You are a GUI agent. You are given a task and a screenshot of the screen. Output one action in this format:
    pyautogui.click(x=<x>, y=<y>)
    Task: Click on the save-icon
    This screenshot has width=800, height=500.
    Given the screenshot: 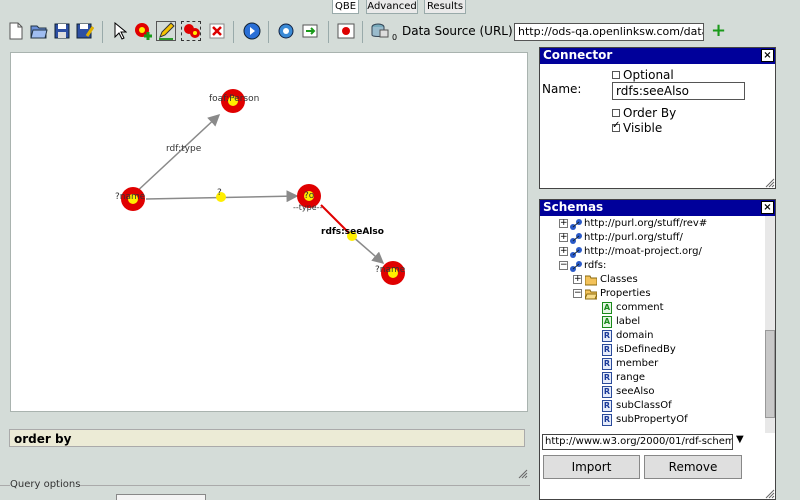 What is the action you would take?
    pyautogui.click(x=62, y=31)
    